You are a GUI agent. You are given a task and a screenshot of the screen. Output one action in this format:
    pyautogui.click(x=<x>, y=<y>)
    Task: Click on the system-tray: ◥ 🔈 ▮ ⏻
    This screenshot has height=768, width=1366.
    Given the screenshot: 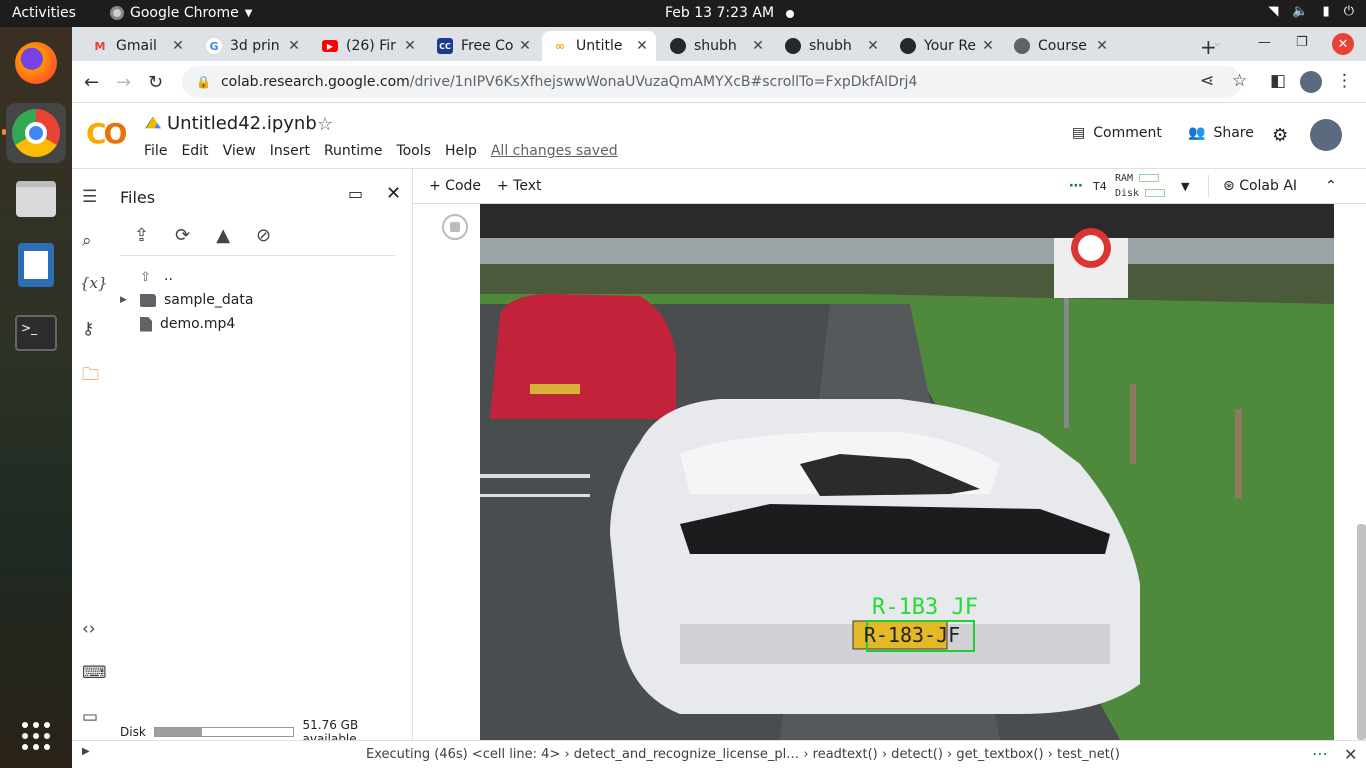 What is the action you would take?
    pyautogui.click(x=1311, y=11)
    